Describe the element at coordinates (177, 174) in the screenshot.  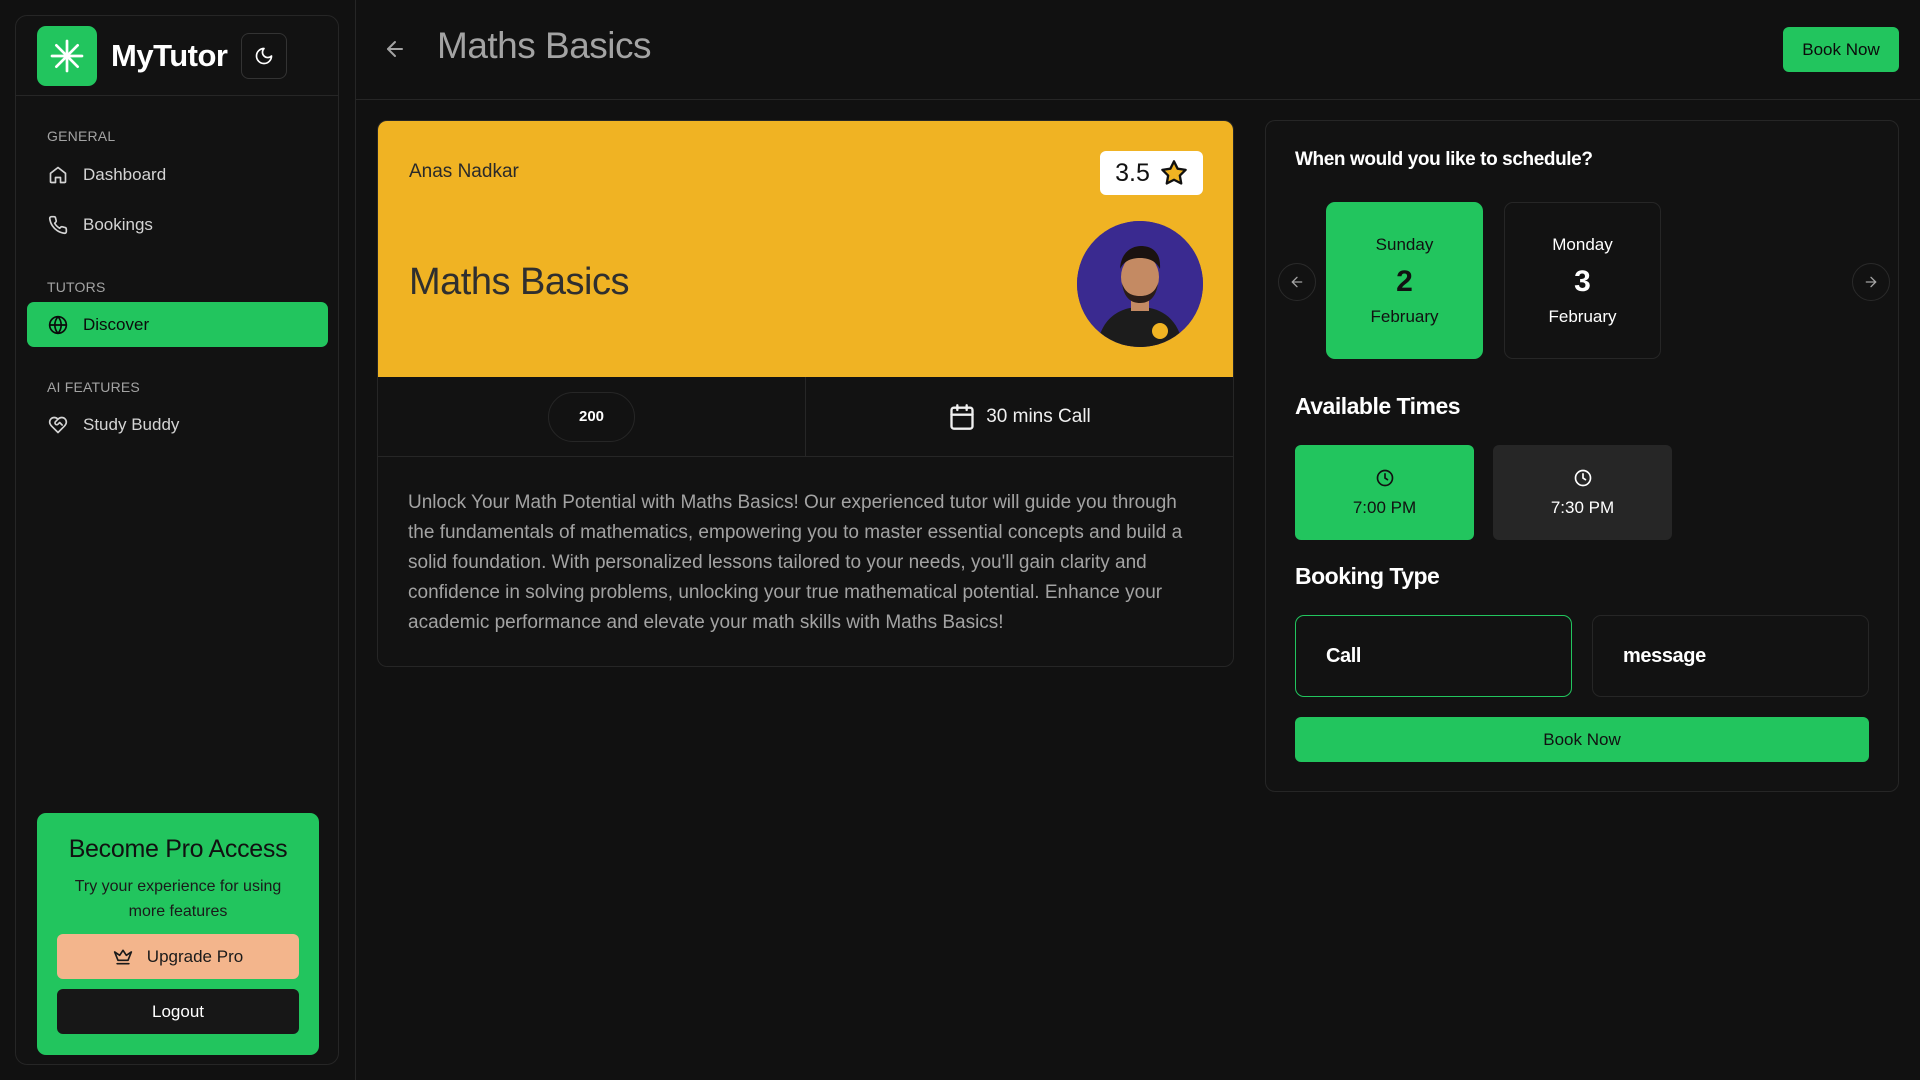
I see `sidebar-item-dashboard: Dashboard` at that location.